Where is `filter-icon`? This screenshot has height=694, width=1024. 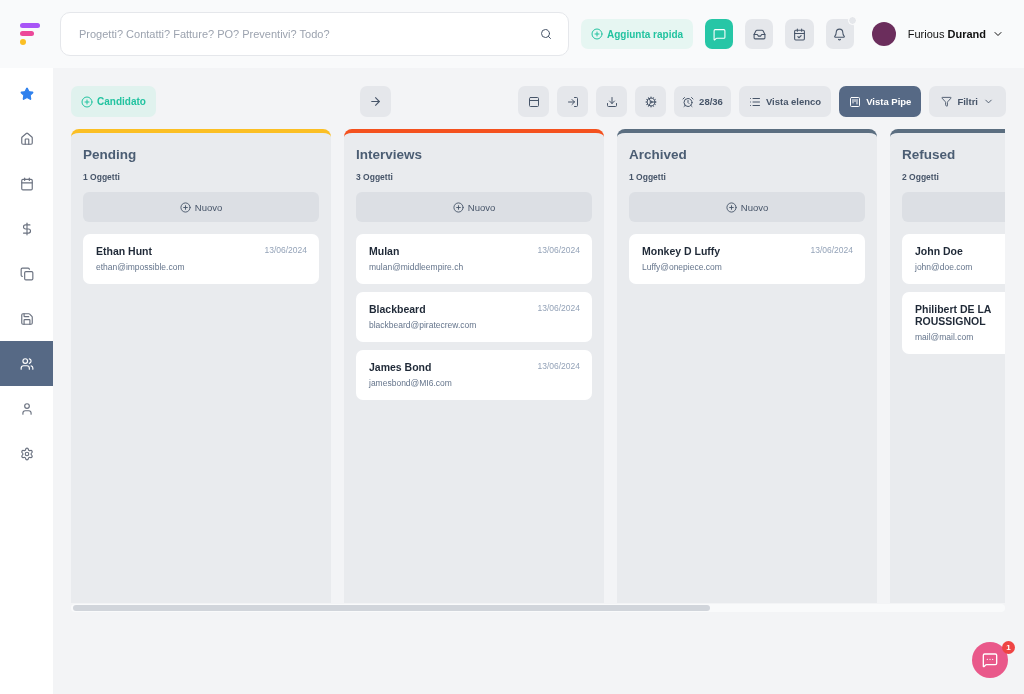
filter-icon is located at coordinates (947, 101).